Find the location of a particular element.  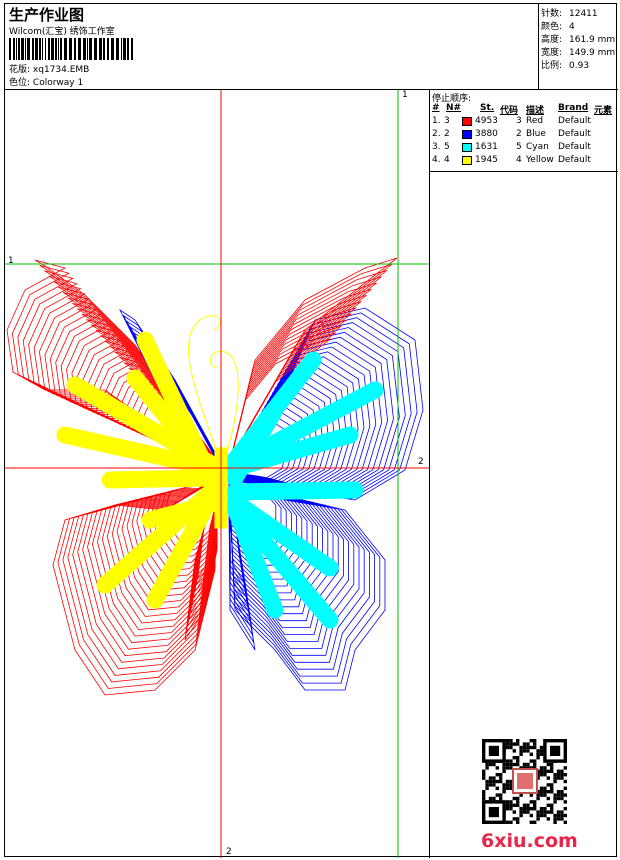

stop-row: 3. 5 1631 5 Cyan Default is located at coordinates (524, 148).